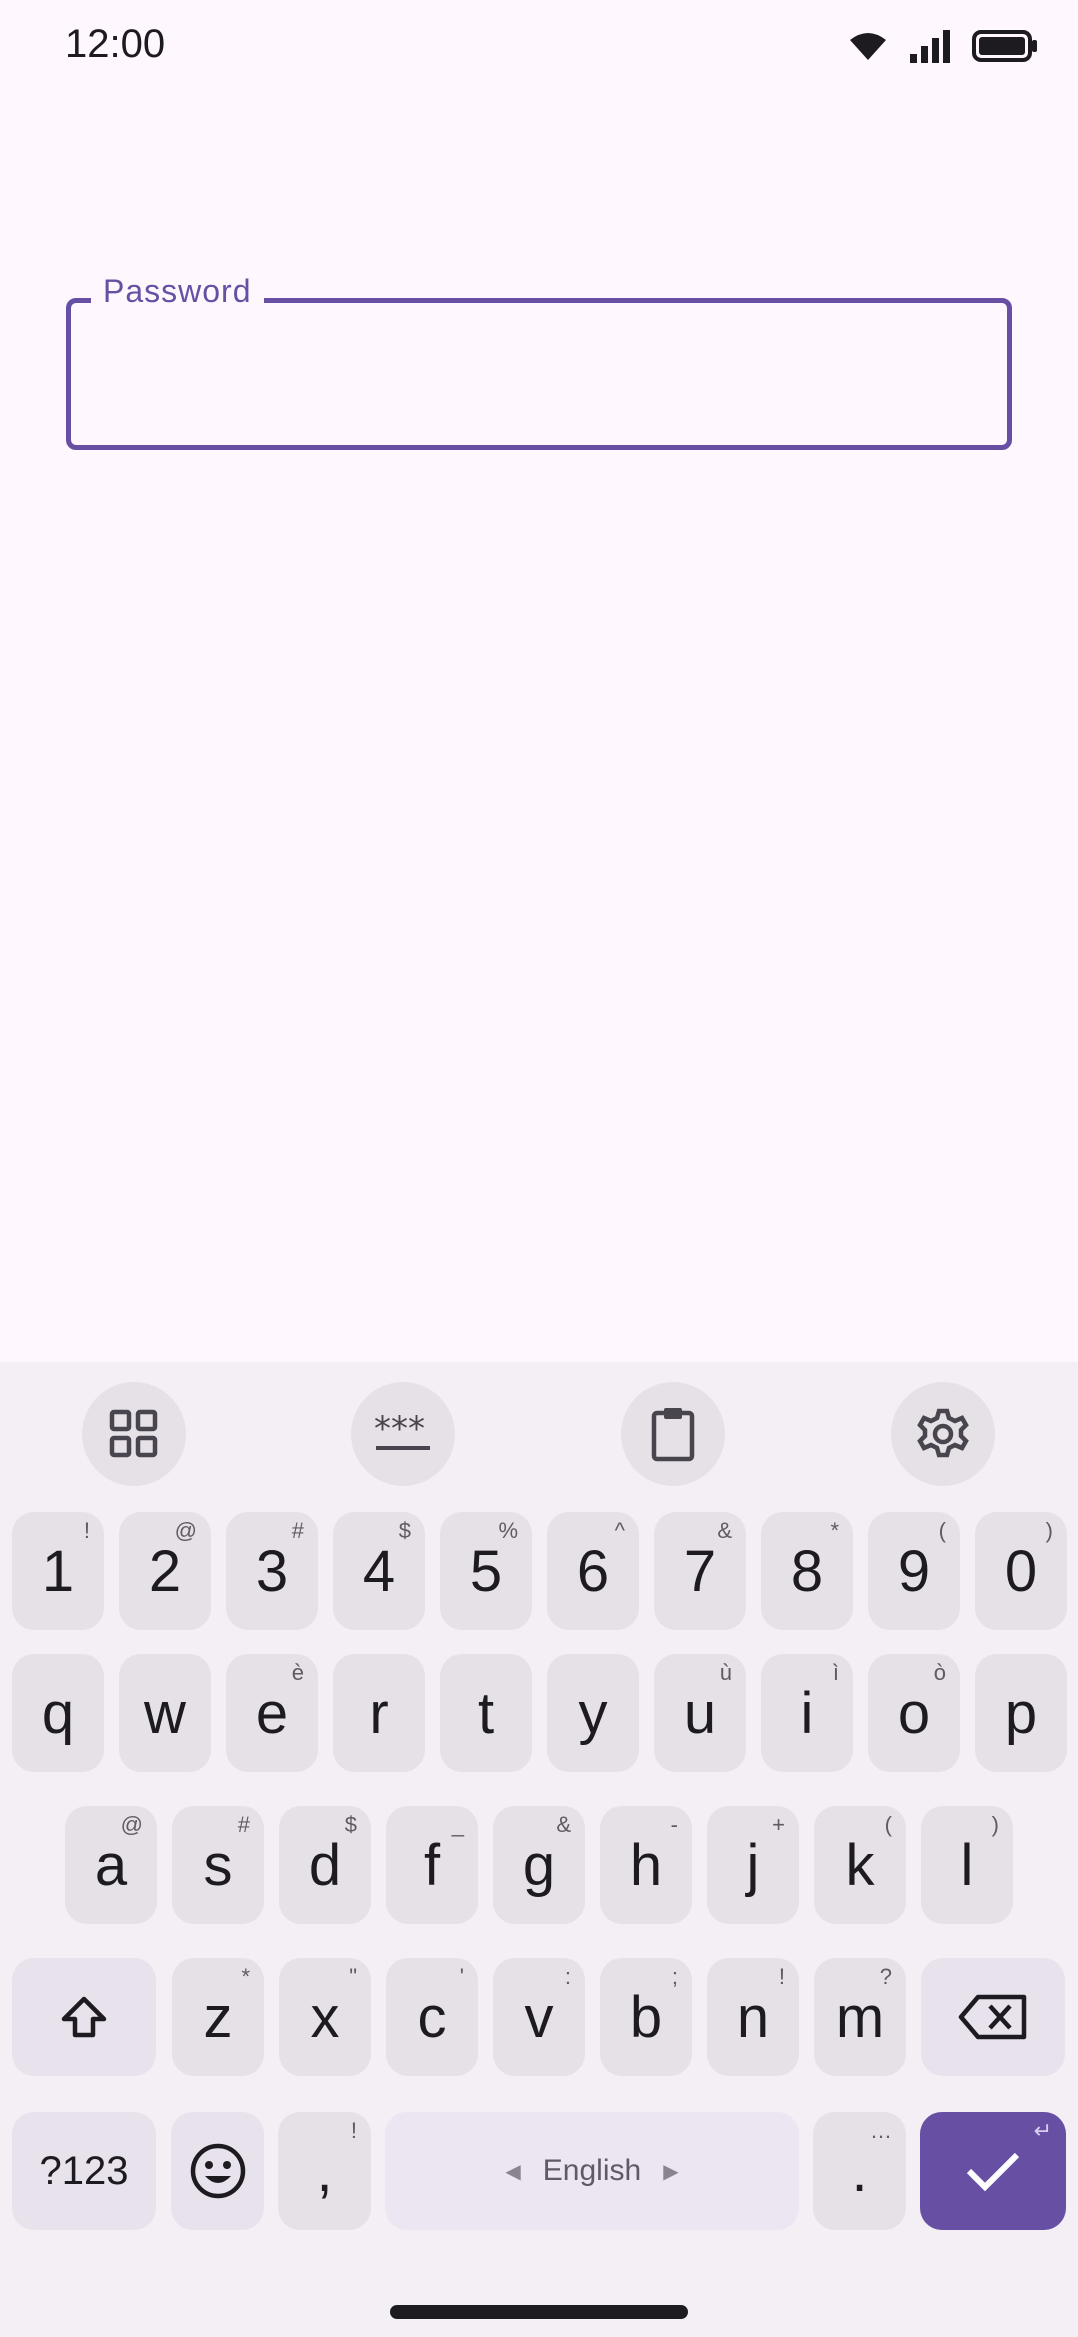 The width and height of the screenshot is (1078, 2337). What do you see at coordinates (84, 2017) in the screenshot?
I see `shift-key` at bounding box center [84, 2017].